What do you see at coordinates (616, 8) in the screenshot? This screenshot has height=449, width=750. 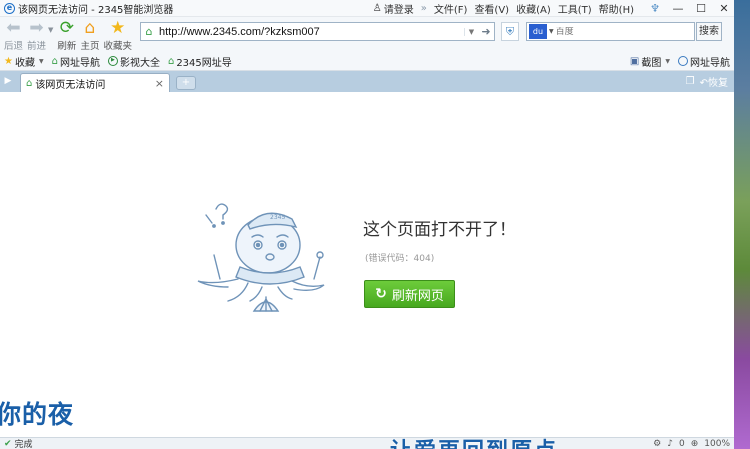 I see `menu-help: 帮助(H)` at bounding box center [616, 8].